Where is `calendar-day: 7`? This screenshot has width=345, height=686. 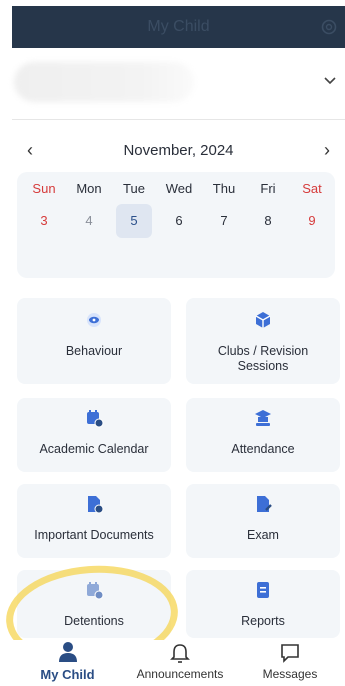 calendar-day: 7 is located at coordinates (224, 221).